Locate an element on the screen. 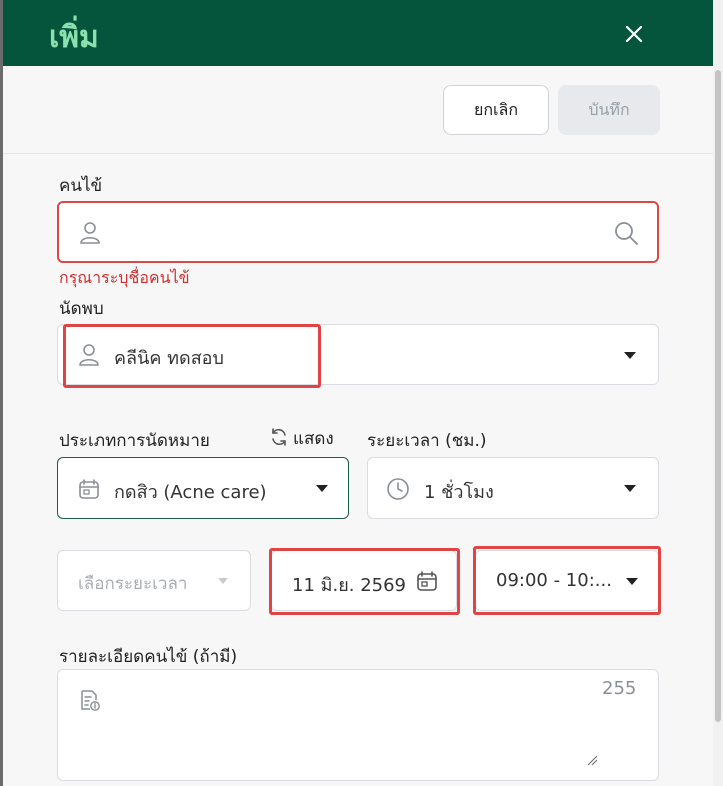 This screenshot has height=786, width=723. duration-select: 1 ชั่วโมง is located at coordinates (513, 488).